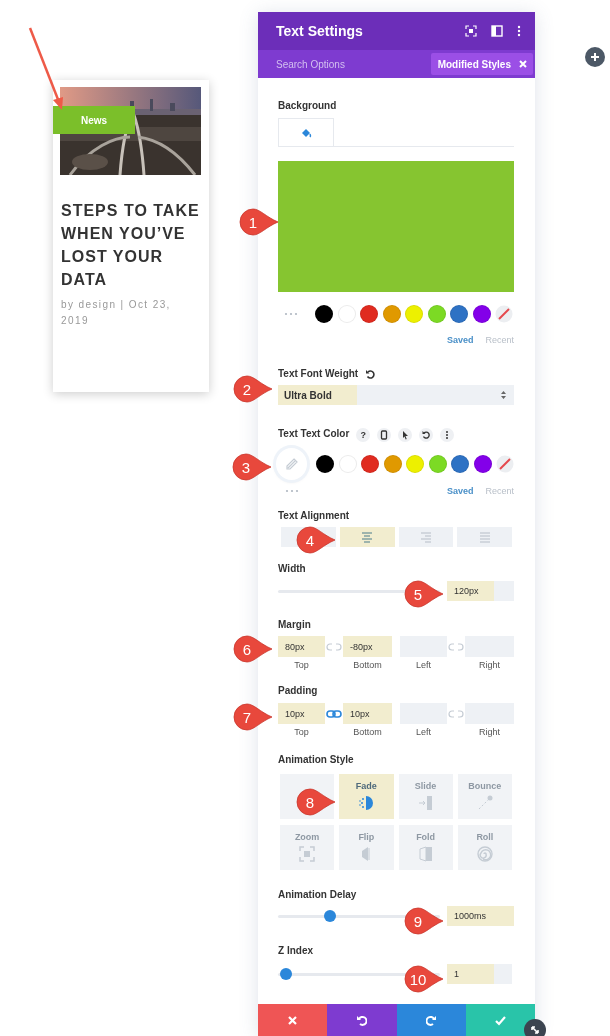 The width and height of the screenshot is (610, 1036). Describe the element at coordinates (94, 120) in the screenshot. I see `category-badge: News` at that location.